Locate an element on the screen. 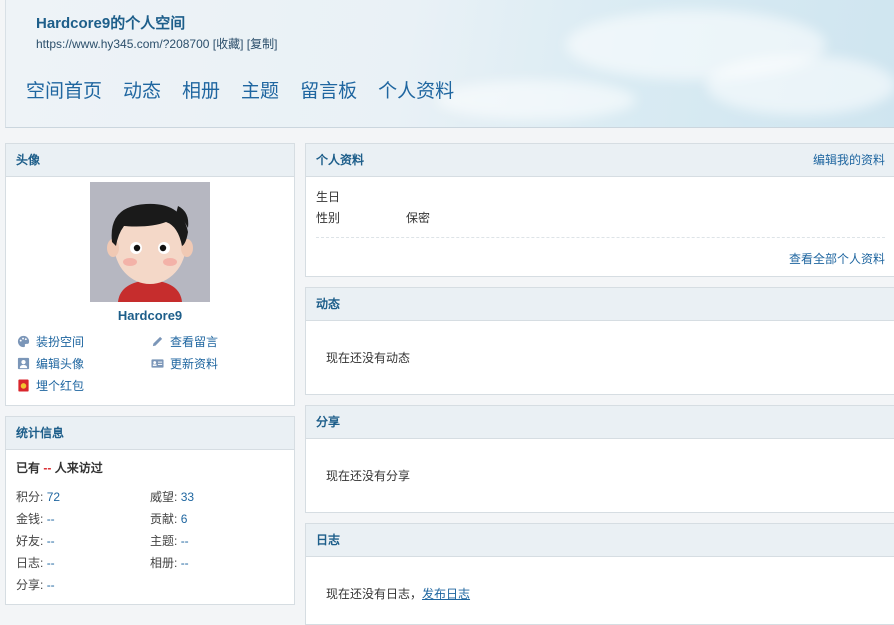 Image resolution: width=894 pixels, height=625 pixels. update-profile-label: 更新资料 is located at coordinates (194, 364).